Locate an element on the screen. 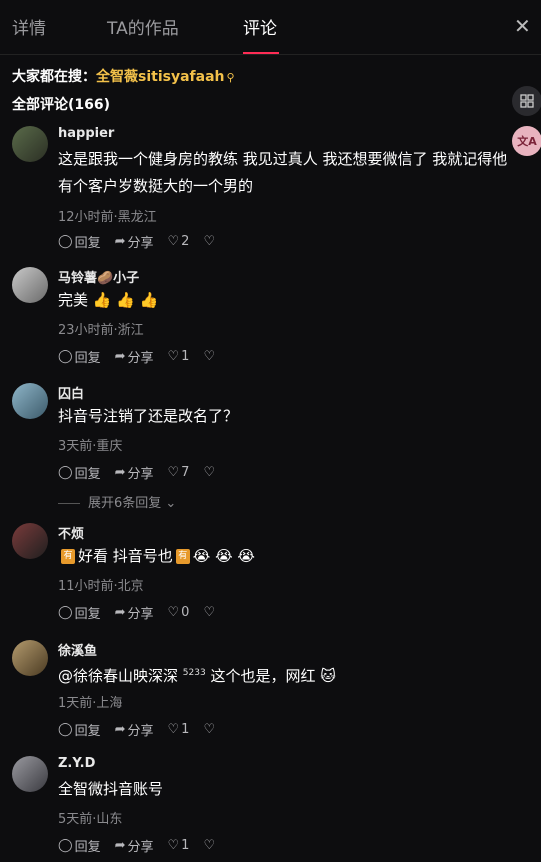 The width and height of the screenshot is (541, 862). comment-meta: 1天前·上海 is located at coordinates (90, 703).